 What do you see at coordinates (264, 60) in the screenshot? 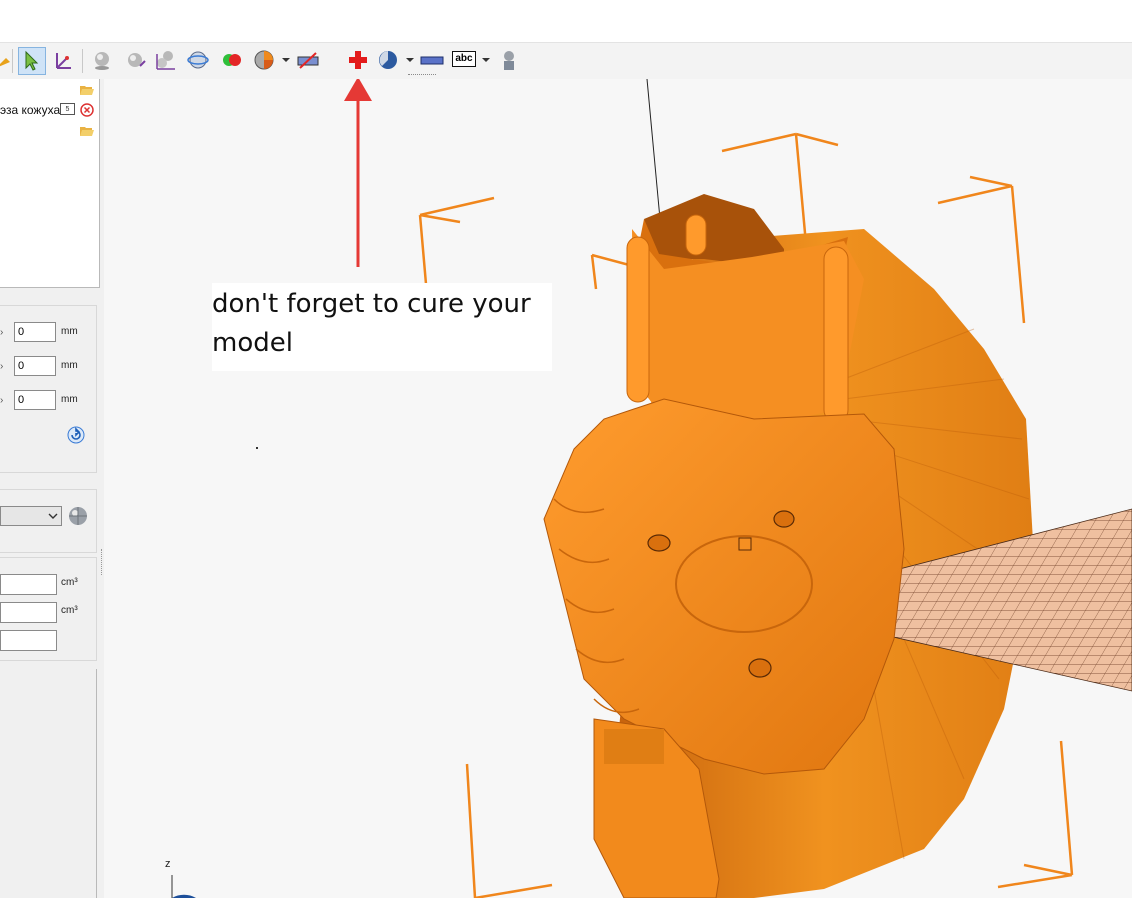
I see `pie-icon` at bounding box center [264, 60].